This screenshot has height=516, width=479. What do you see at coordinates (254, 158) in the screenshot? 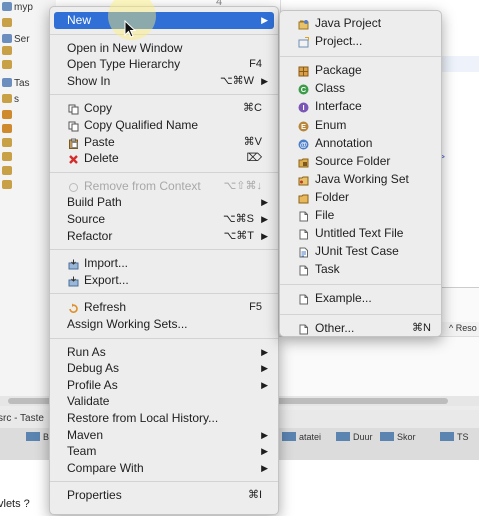
I see `menu-item-shortcut: ⌦` at bounding box center [254, 158].